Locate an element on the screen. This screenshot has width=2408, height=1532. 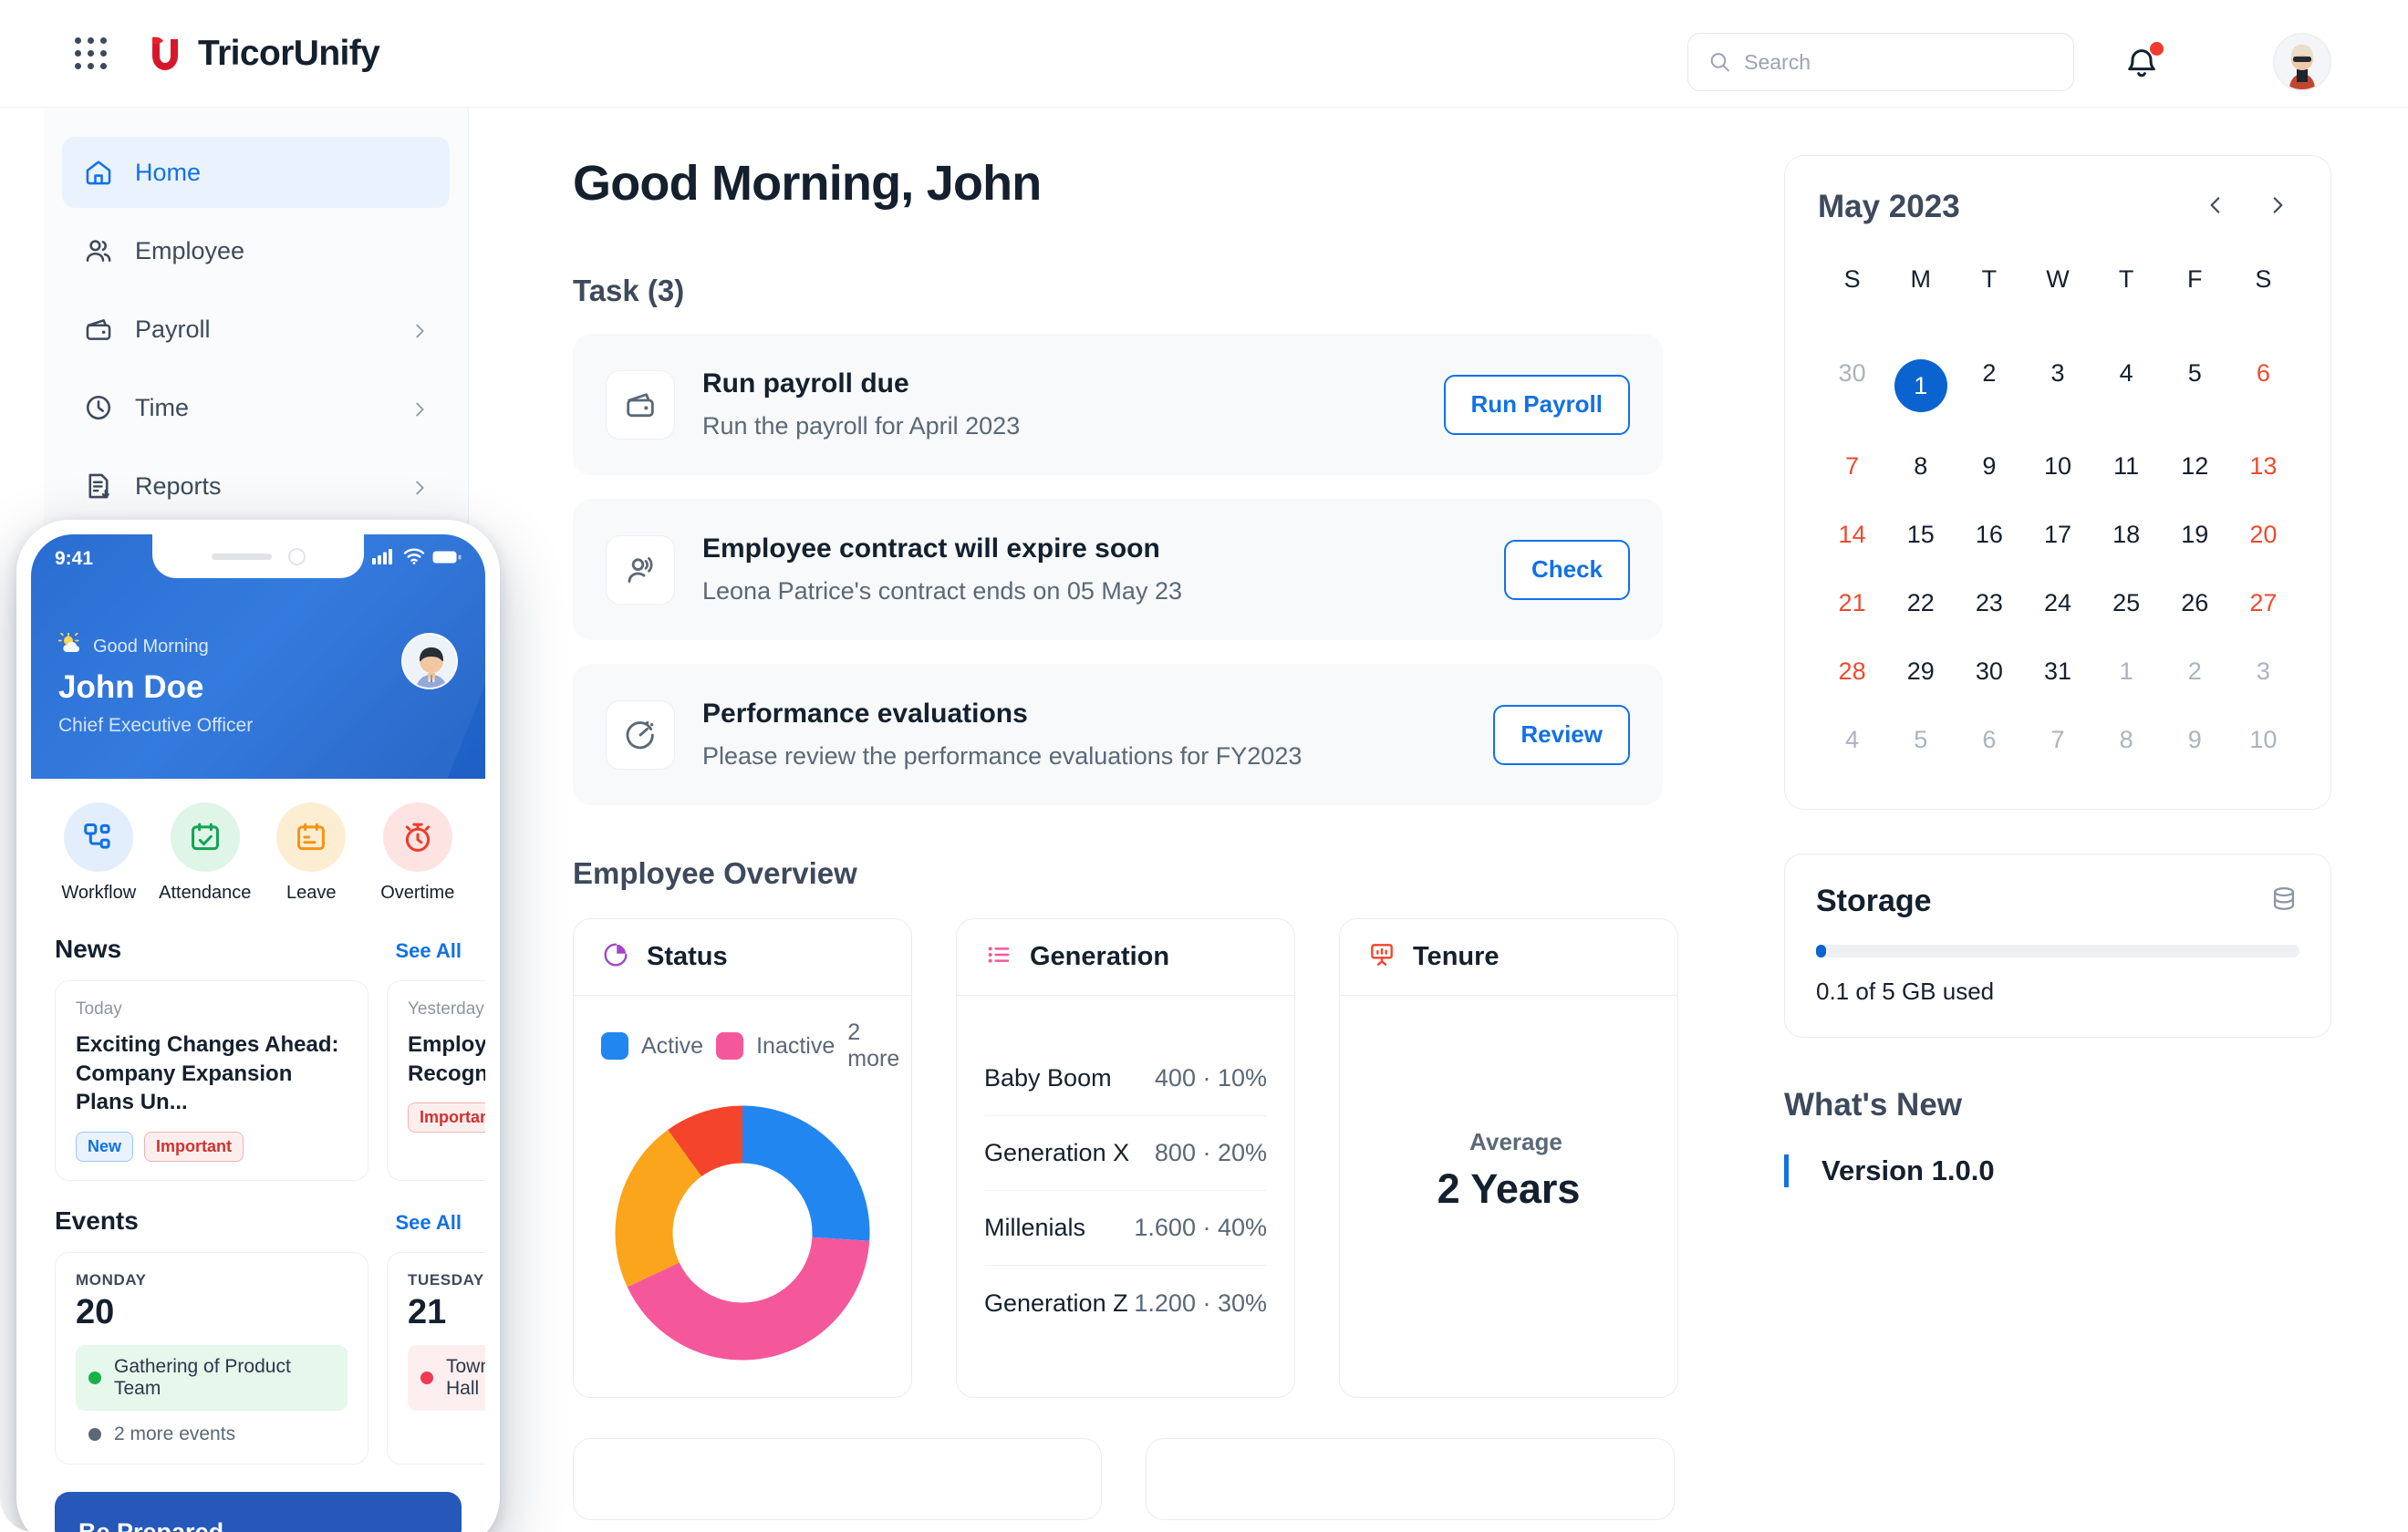
storage-usage-label: 0.1 of 5 GB used is located at coordinates (1905, 991).